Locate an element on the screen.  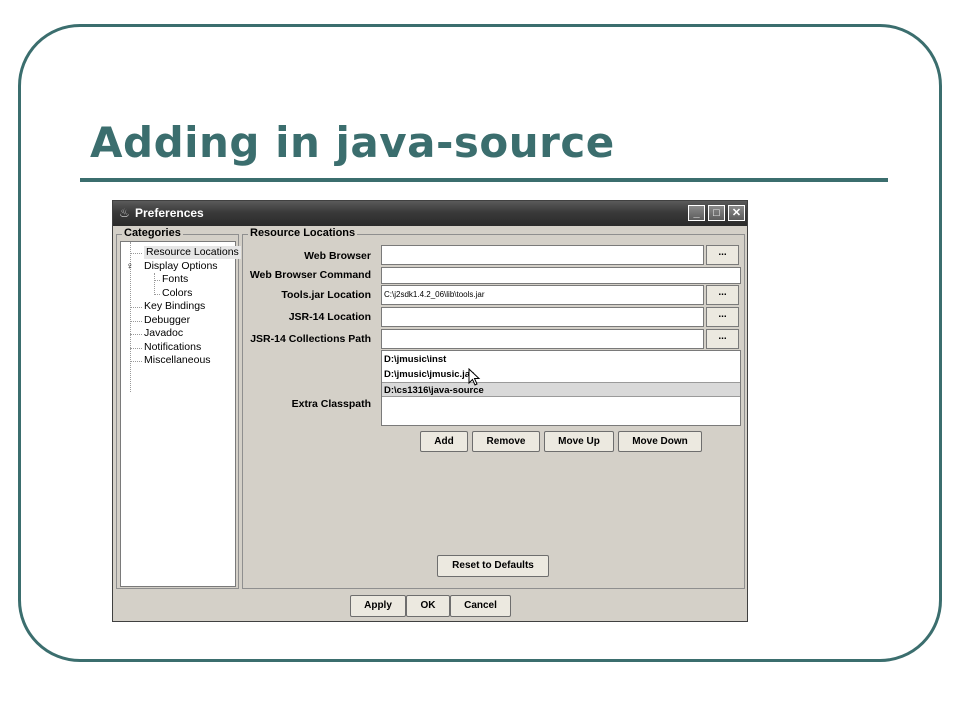
web-browser-field is located at coordinates (542, 255).